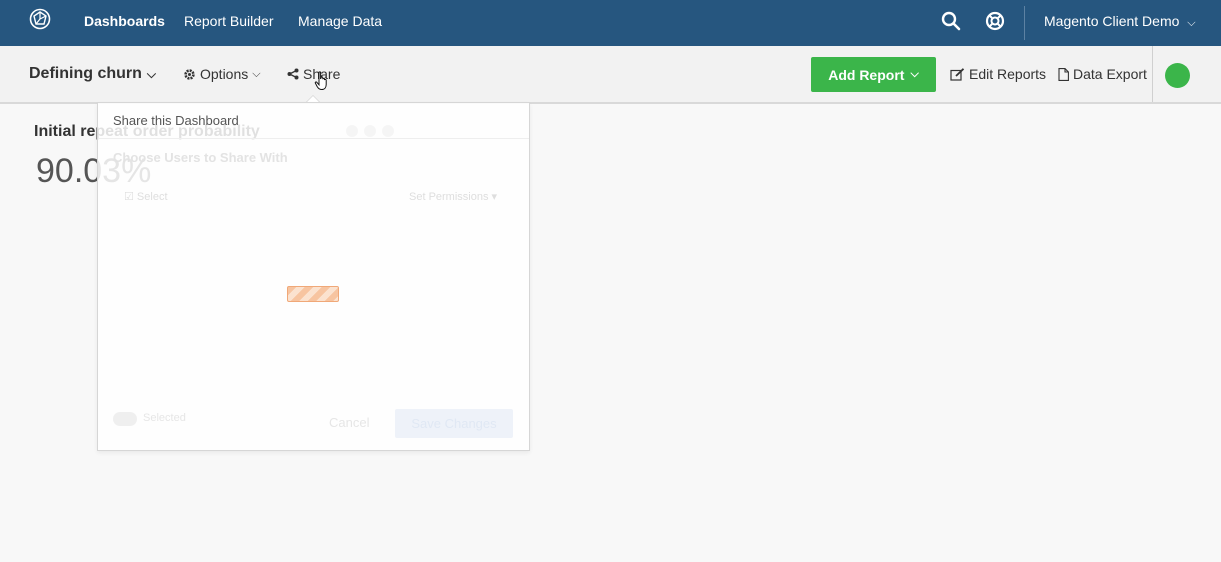  What do you see at coordinates (200, 157) in the screenshot?
I see `share-popover-subtitle: Choose Users to Share With` at bounding box center [200, 157].